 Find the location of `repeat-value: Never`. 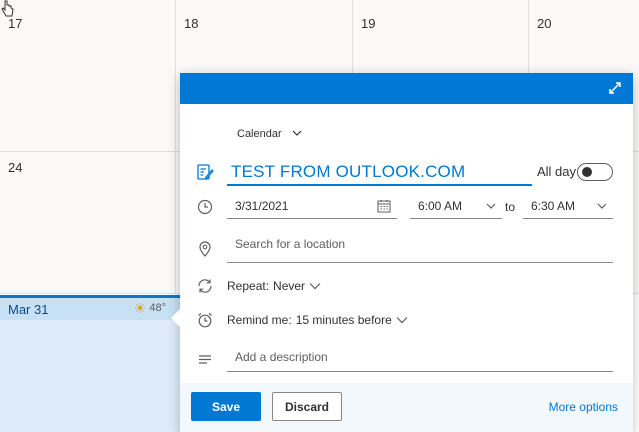

repeat-value: Never is located at coordinates (289, 286).